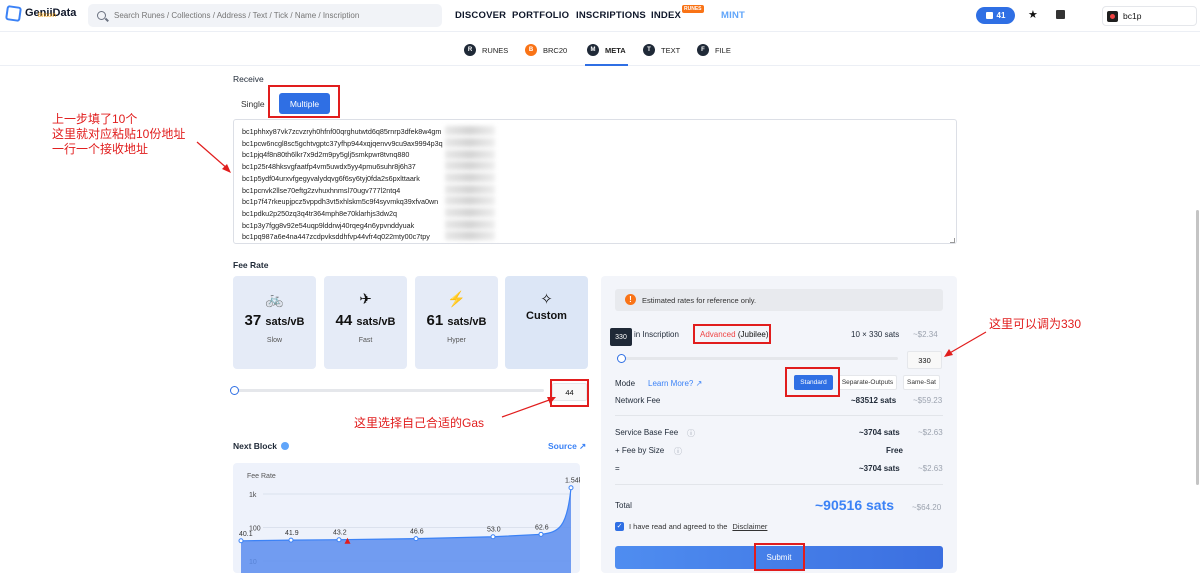  I want to click on nav-inscriptions: INSCRIPTIONS, so click(611, 15).